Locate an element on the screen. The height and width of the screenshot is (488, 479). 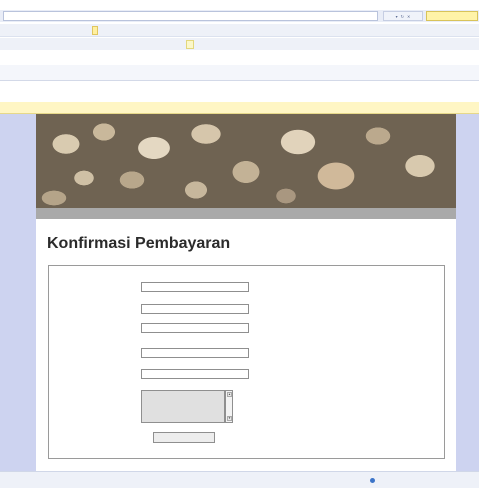
dropdown-icon: ▾ is located at coordinates (397, 16).